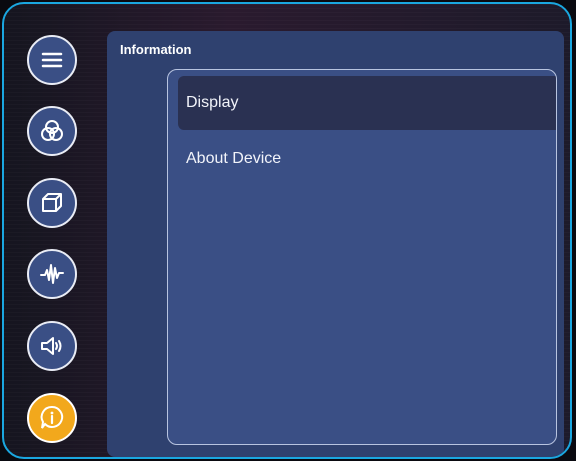 The height and width of the screenshot is (461, 576). I want to click on menu-item-about-device: About Device, so click(367, 159).